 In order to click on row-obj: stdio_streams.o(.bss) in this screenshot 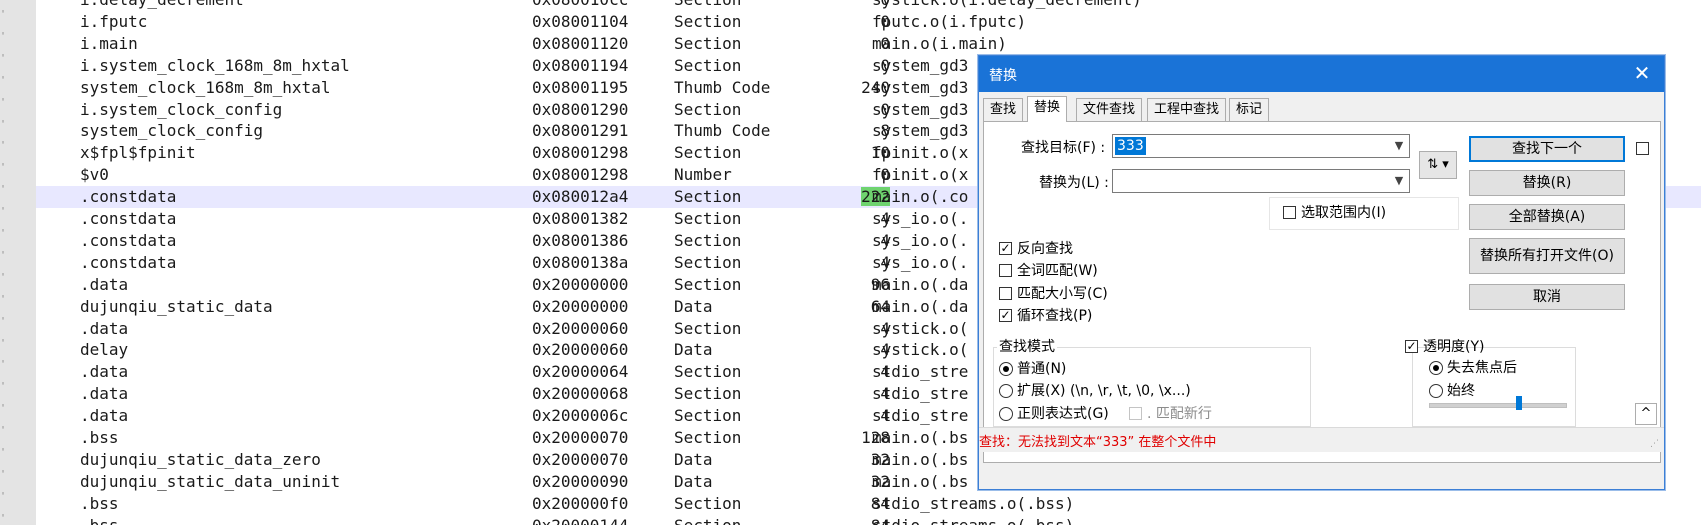, I will do `click(973, 503)`.